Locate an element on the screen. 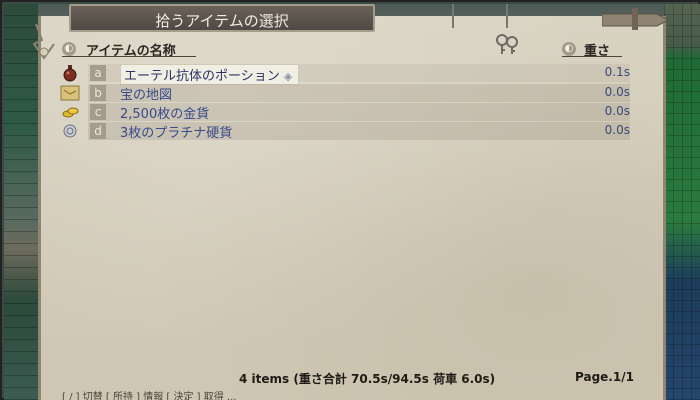 The height and width of the screenshot is (400, 700). item-letter-b: b is located at coordinates (98, 93).